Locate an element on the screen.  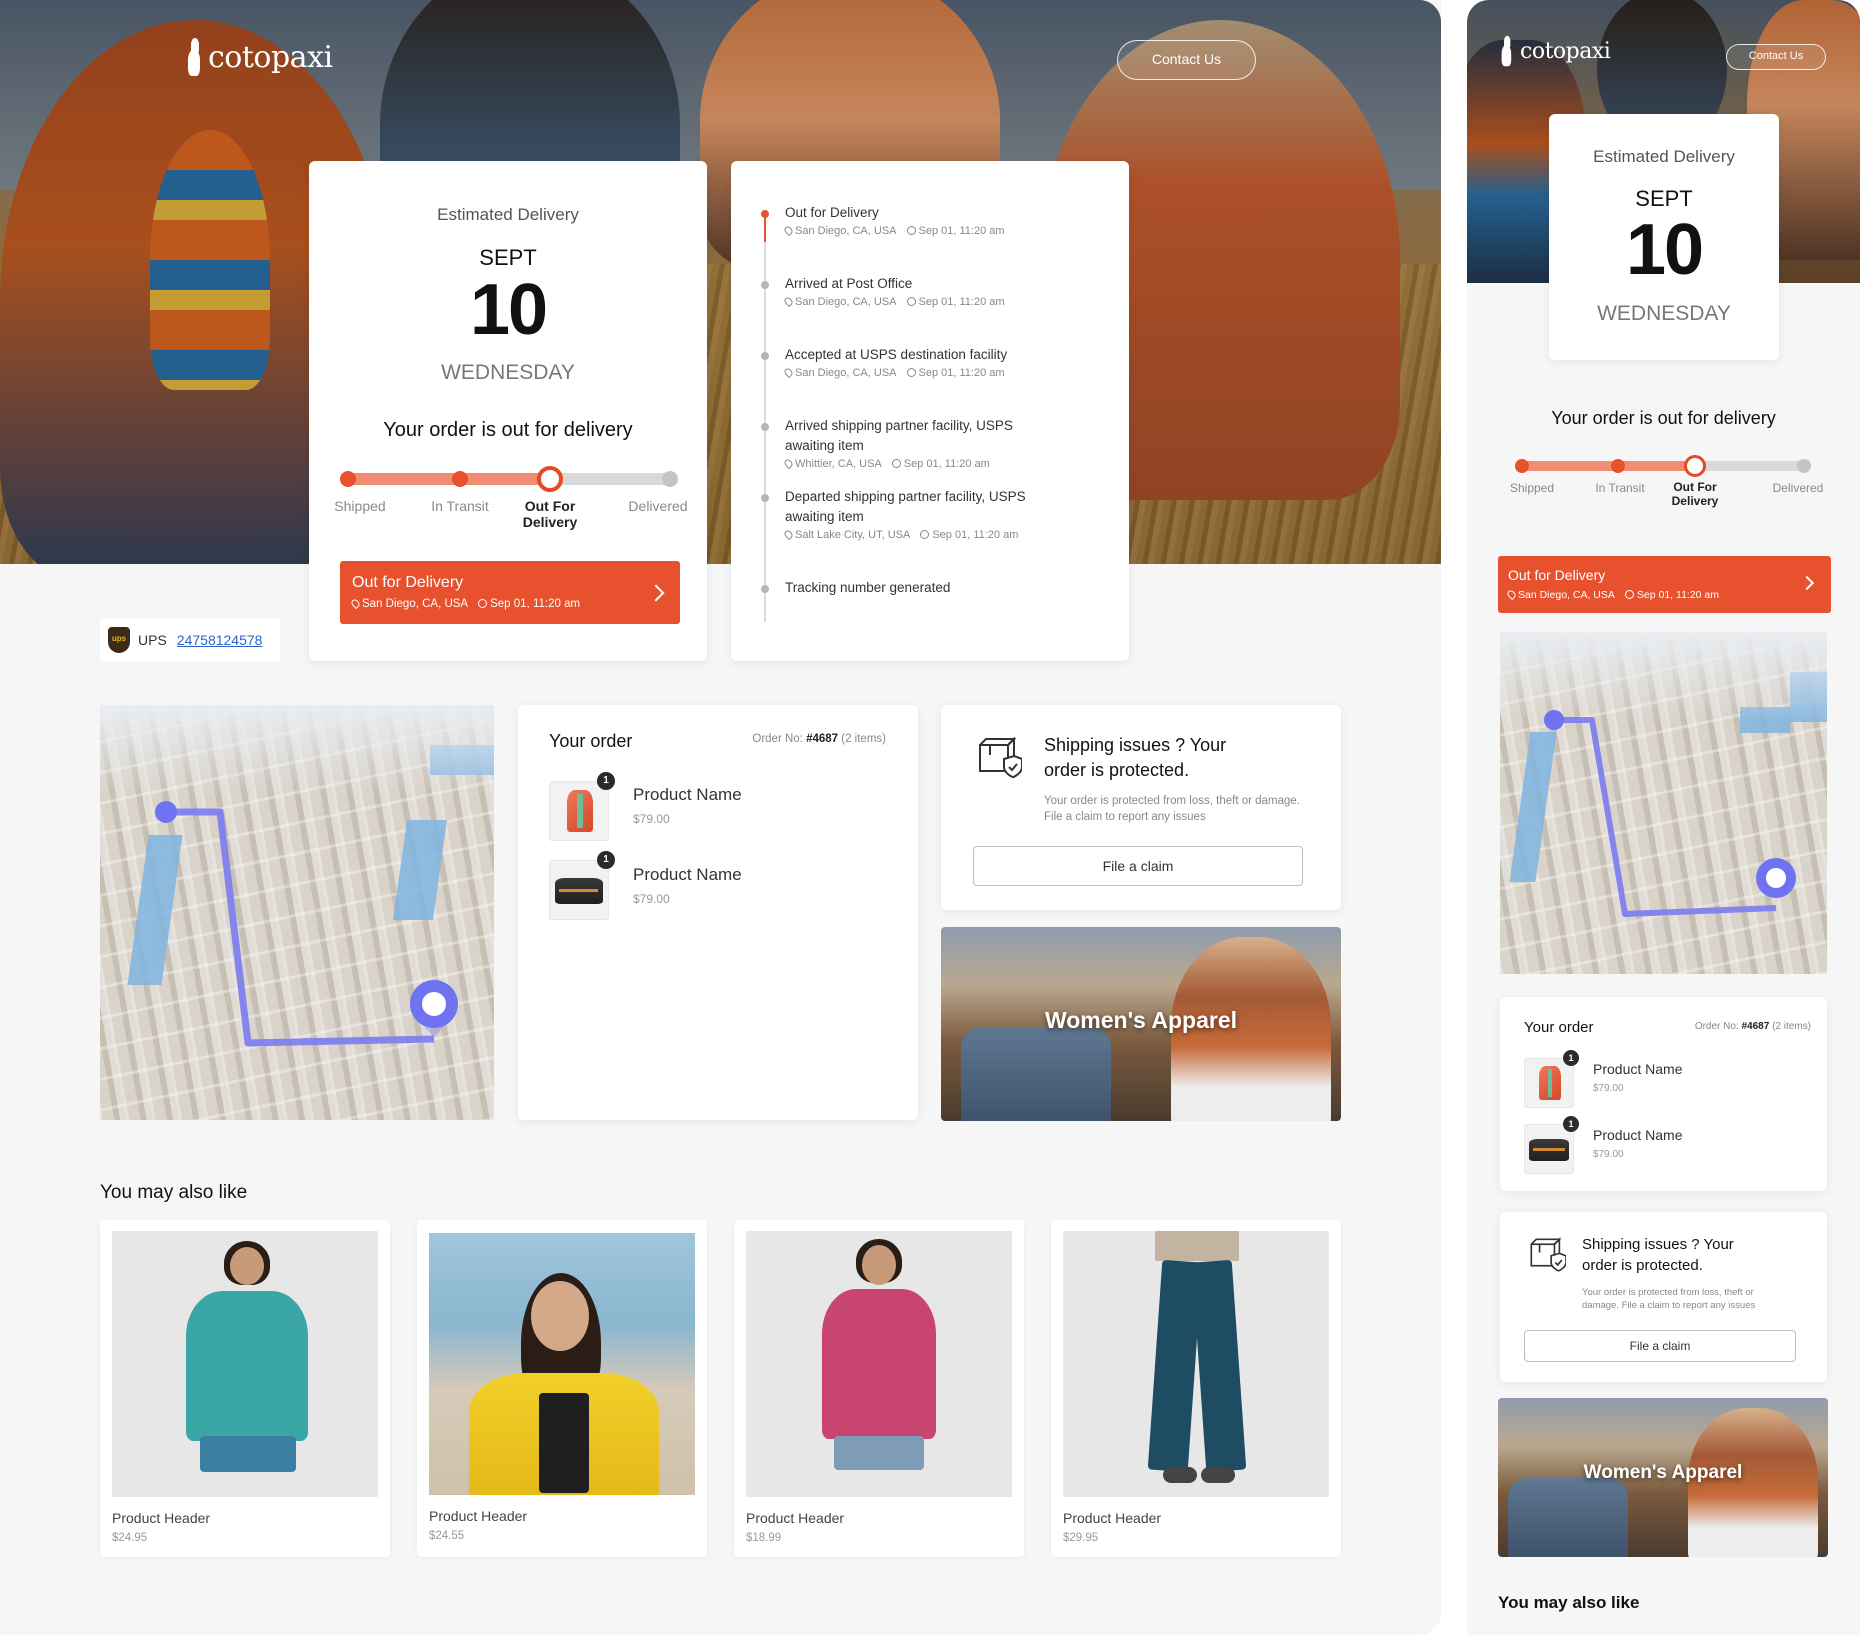
progress-dot-shipped is located at coordinates (1522, 466).